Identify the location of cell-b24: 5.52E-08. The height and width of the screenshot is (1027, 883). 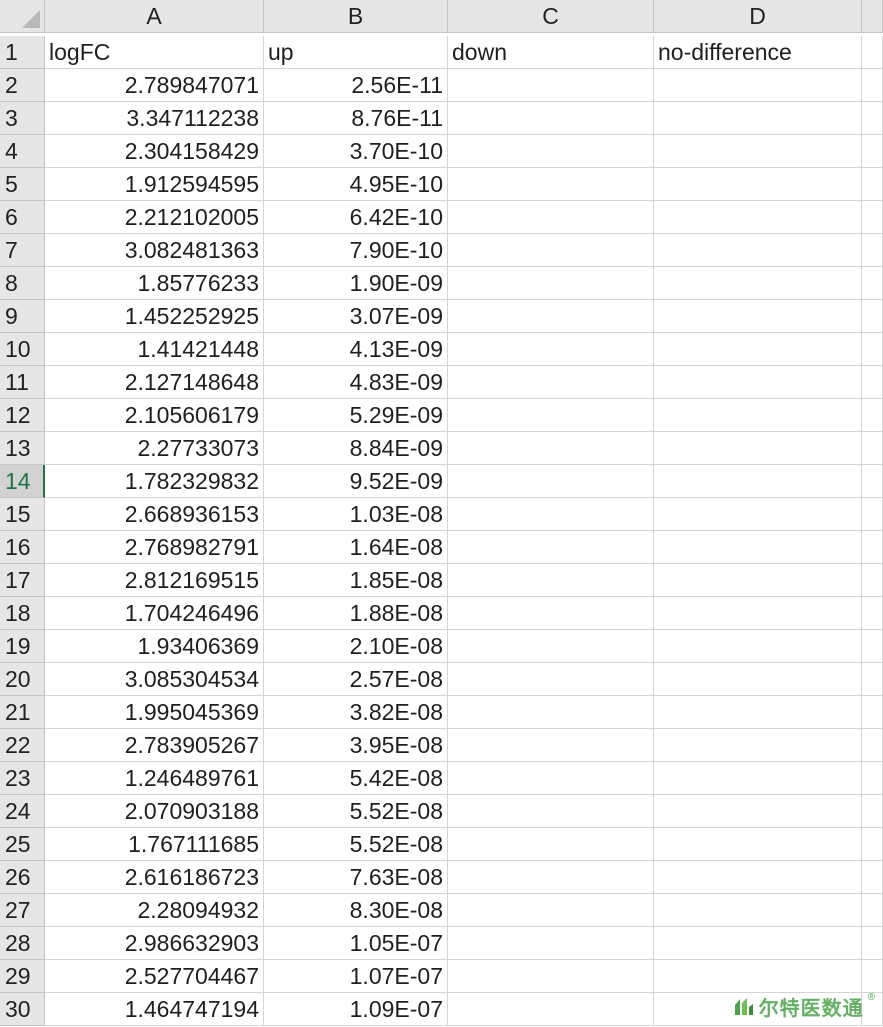
(356, 811).